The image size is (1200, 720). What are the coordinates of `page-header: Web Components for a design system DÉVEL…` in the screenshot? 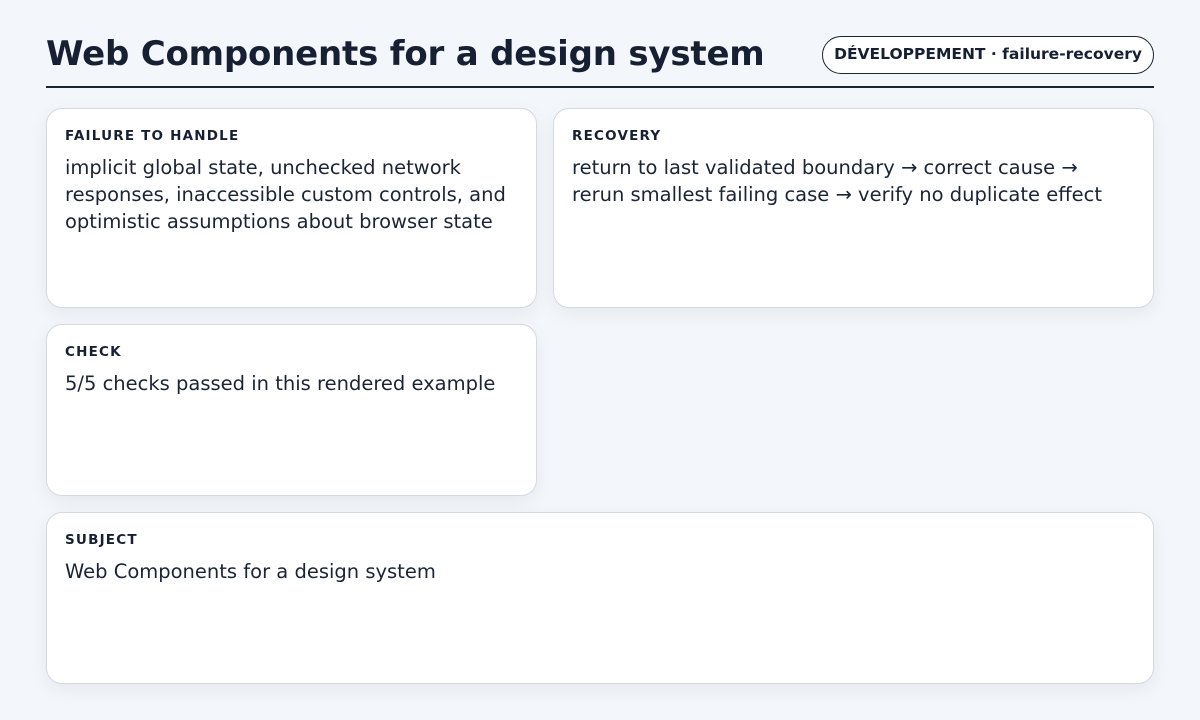 It's located at (600, 59).